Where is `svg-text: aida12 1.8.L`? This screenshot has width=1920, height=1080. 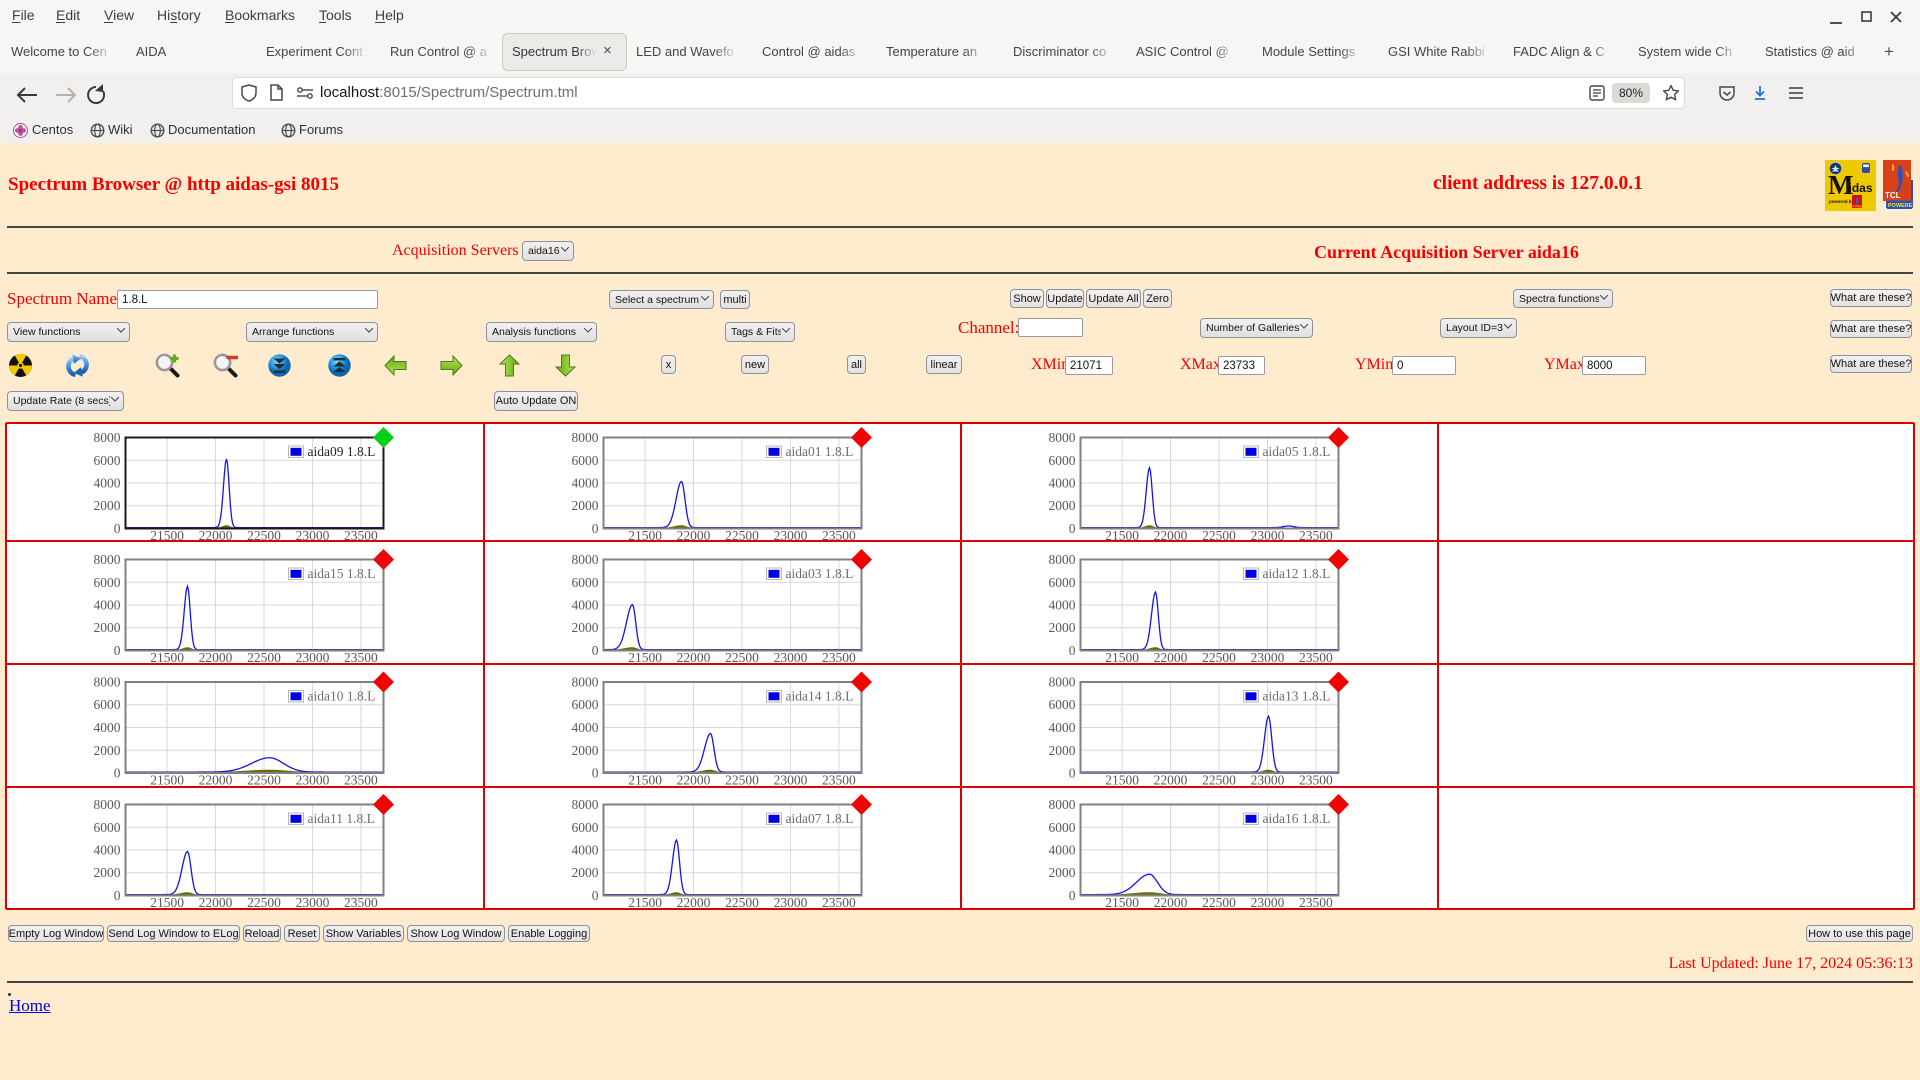 svg-text: aida12 1.8.L is located at coordinates (1296, 573).